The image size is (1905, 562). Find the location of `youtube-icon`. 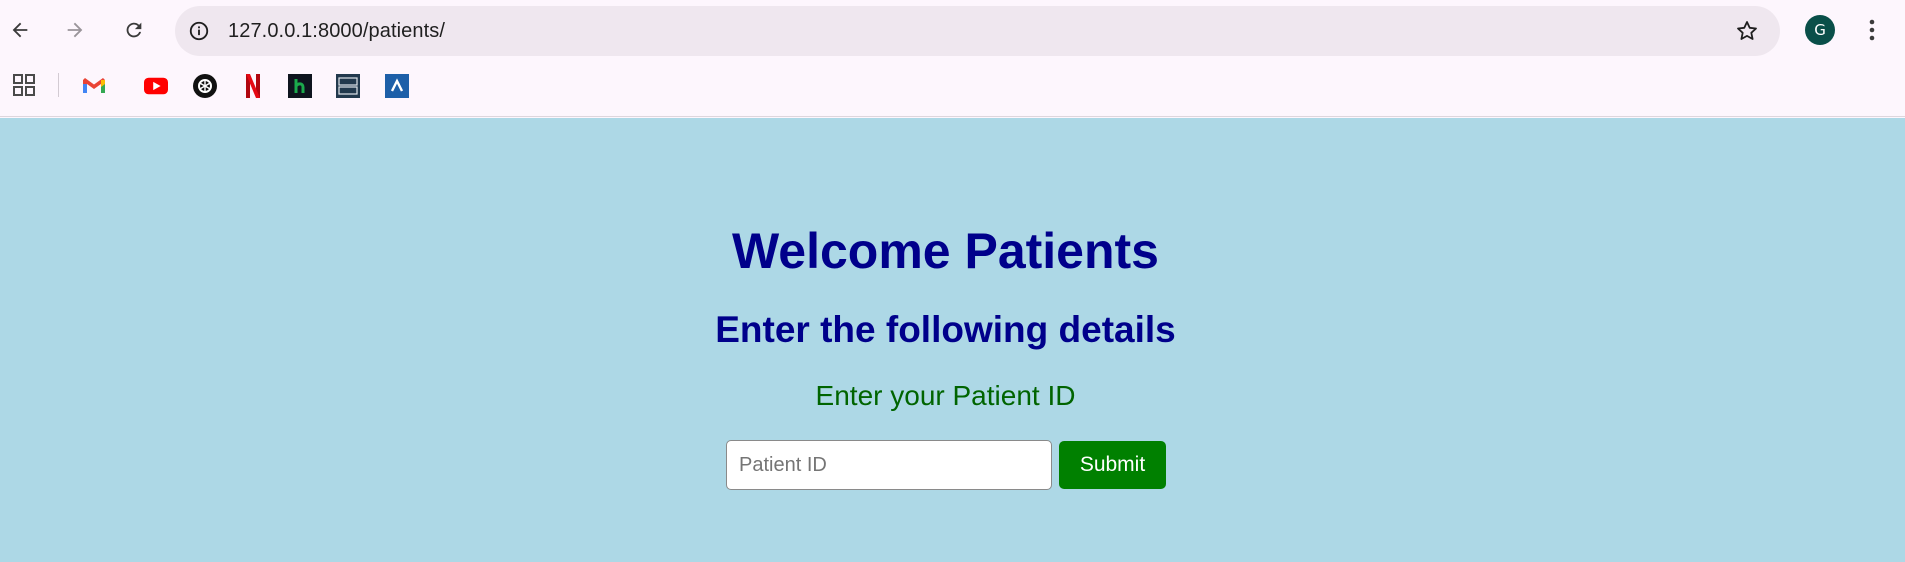

youtube-icon is located at coordinates (156, 86).